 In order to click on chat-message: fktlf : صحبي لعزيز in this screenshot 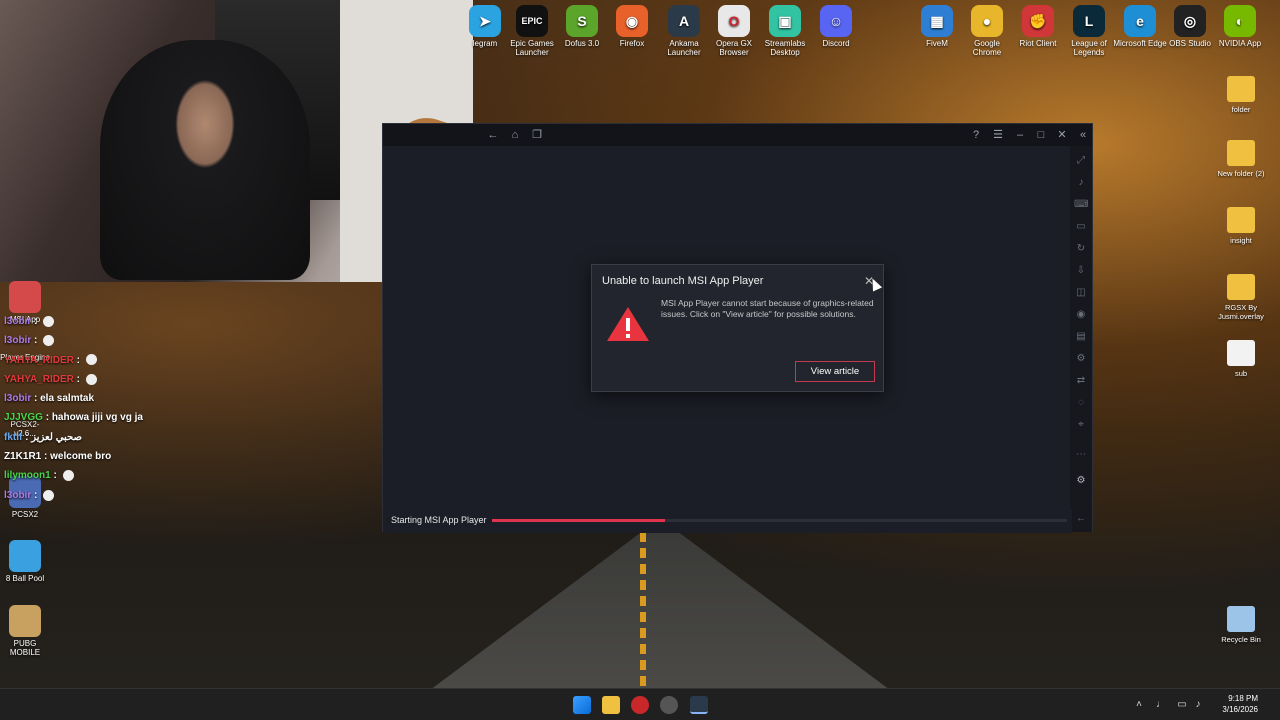, I will do `click(94, 437)`.